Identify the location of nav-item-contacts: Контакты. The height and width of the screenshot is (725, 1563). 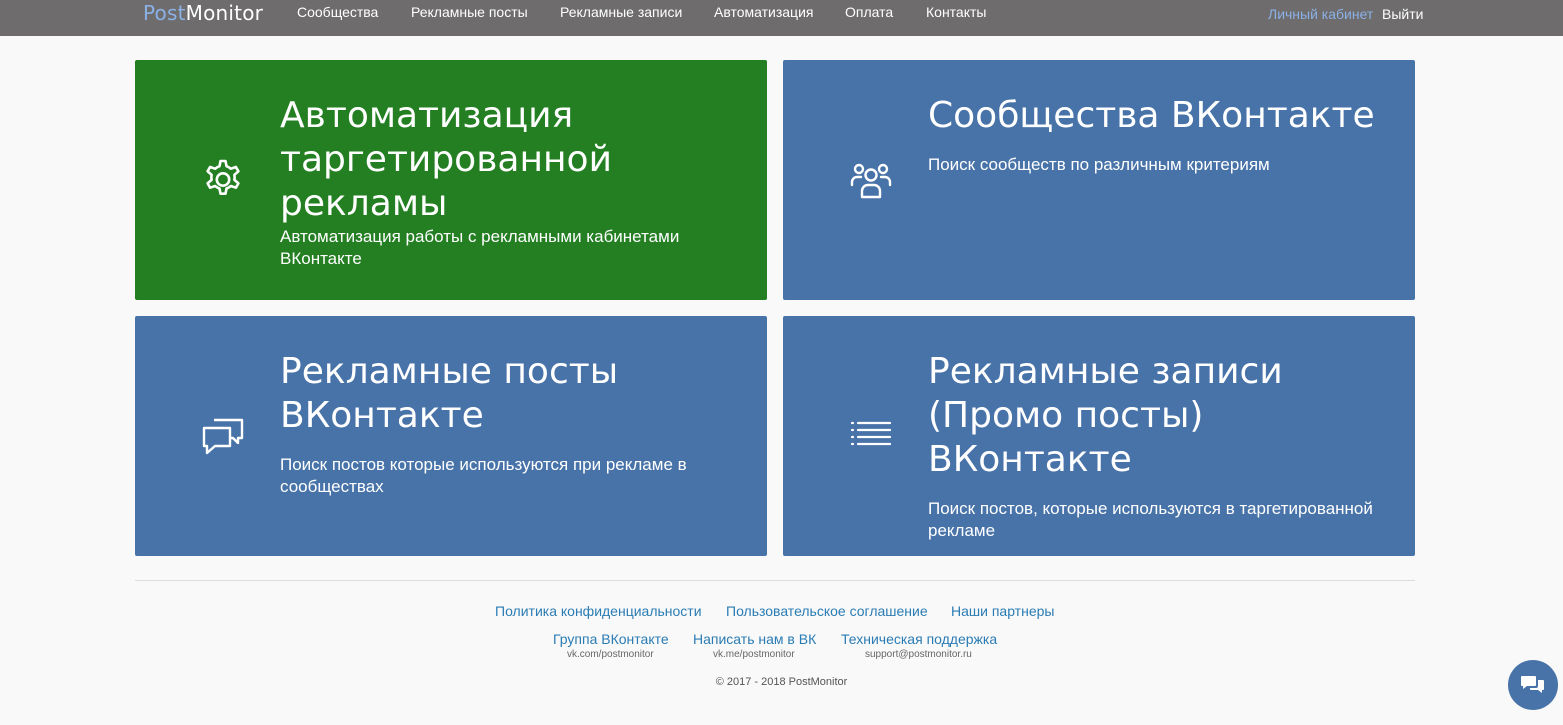
(956, 12).